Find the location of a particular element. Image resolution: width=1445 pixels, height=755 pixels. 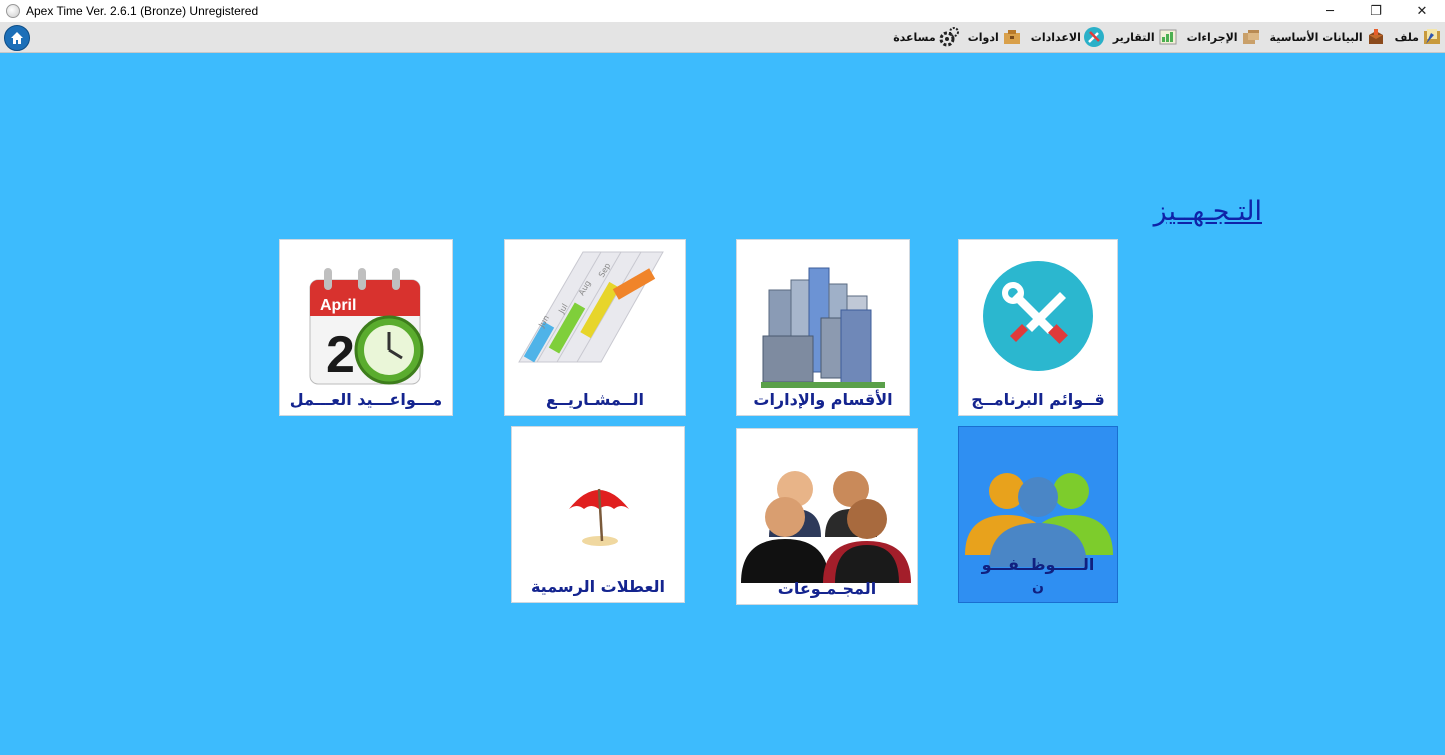

tile-projects: Jun Jul Aug Sep الــمشـاريــع is located at coordinates (595, 327).